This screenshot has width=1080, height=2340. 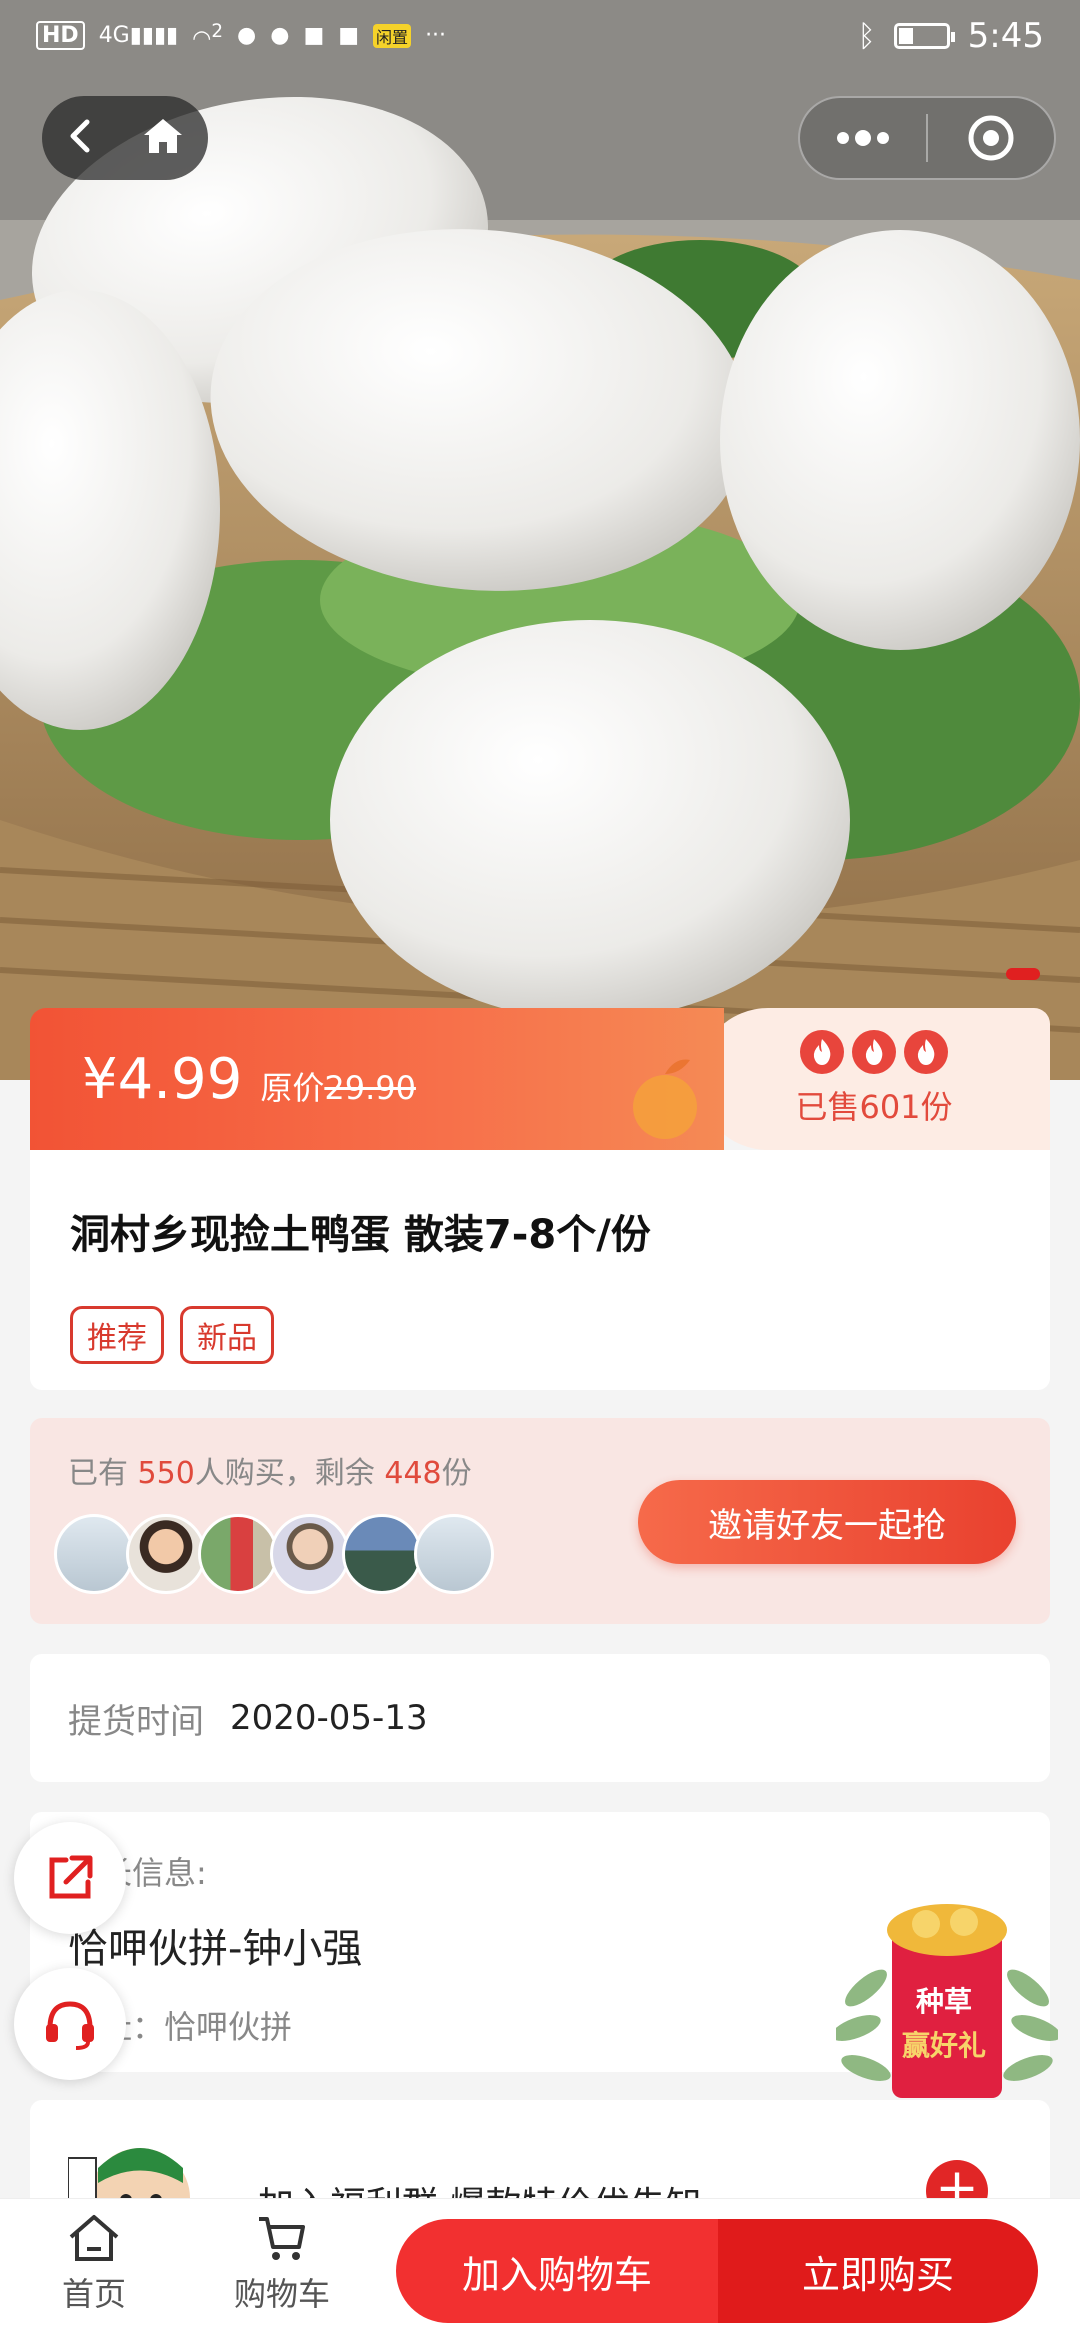 I want to click on sales-section: 已售601份, so click(x=874, y=1079).